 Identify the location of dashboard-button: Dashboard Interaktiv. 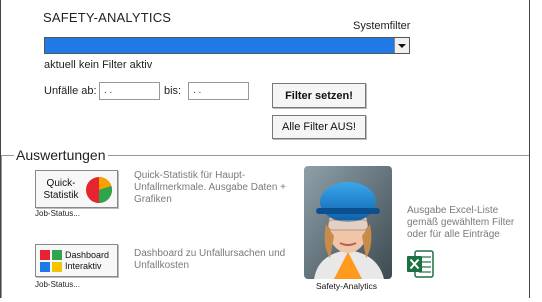
(76, 260).